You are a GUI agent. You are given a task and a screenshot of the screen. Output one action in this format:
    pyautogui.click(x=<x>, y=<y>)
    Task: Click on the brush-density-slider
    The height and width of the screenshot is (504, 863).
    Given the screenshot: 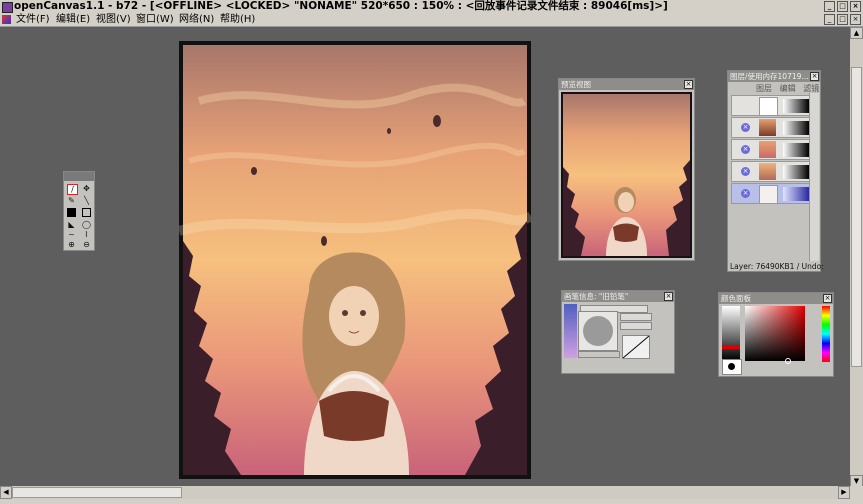 What is the action you would take?
    pyautogui.click(x=599, y=354)
    